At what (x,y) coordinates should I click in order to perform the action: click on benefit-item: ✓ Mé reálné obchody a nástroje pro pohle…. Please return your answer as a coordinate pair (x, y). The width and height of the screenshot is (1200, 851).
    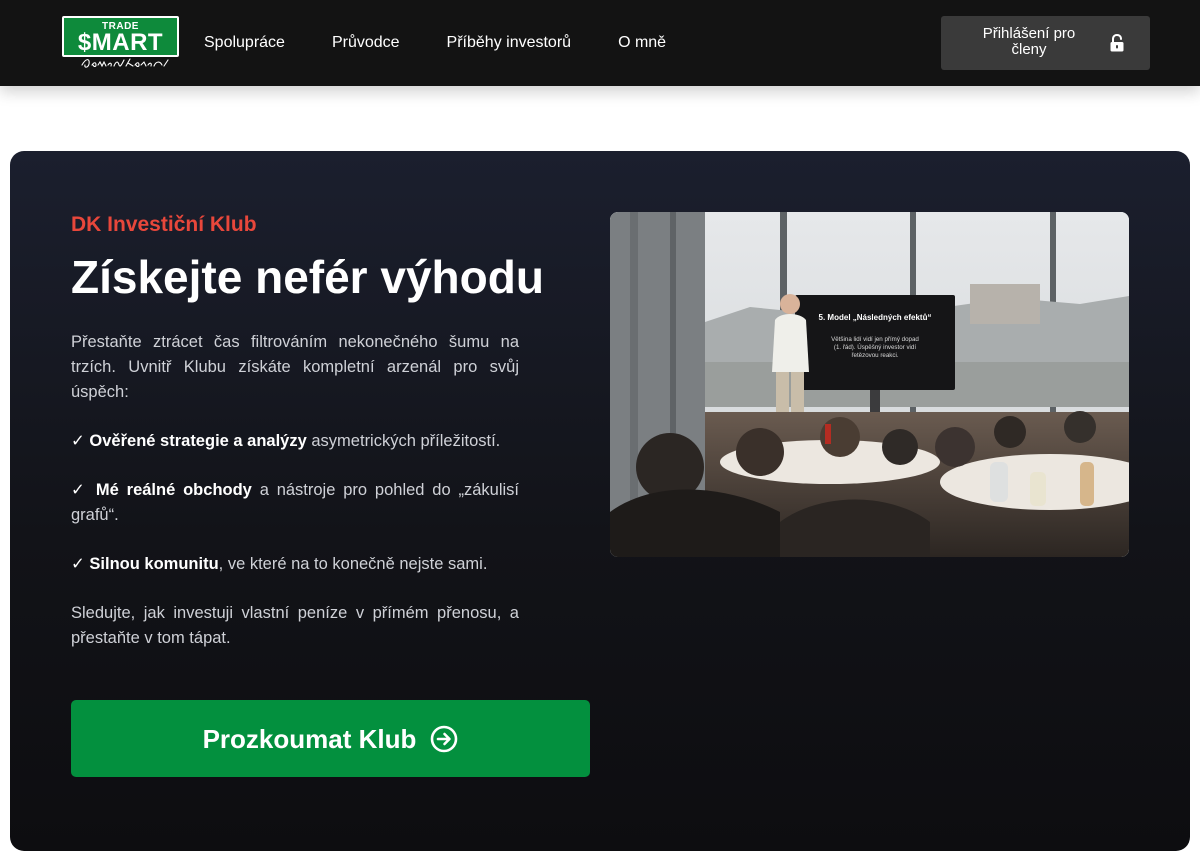
    Looking at the image, I should click on (295, 503).